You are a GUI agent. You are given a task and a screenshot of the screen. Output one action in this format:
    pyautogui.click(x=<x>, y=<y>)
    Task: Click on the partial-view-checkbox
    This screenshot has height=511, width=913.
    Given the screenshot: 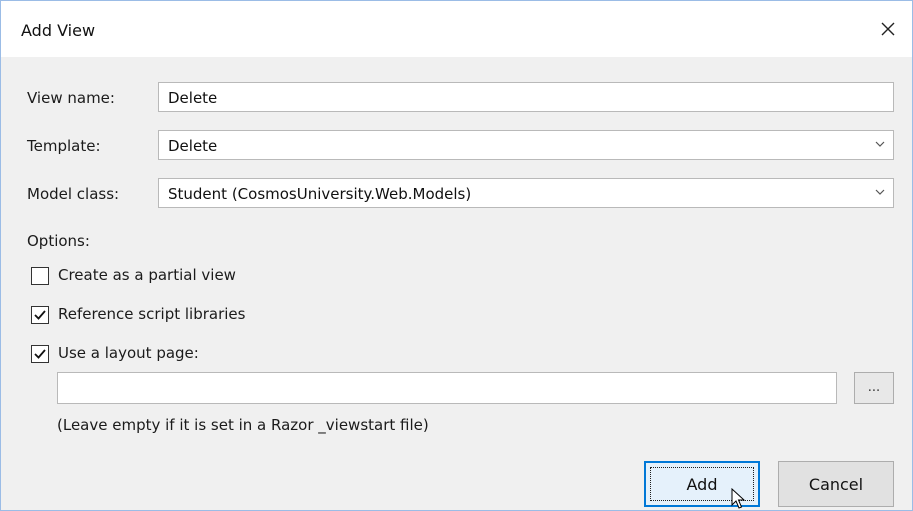 What is the action you would take?
    pyautogui.click(x=40, y=276)
    